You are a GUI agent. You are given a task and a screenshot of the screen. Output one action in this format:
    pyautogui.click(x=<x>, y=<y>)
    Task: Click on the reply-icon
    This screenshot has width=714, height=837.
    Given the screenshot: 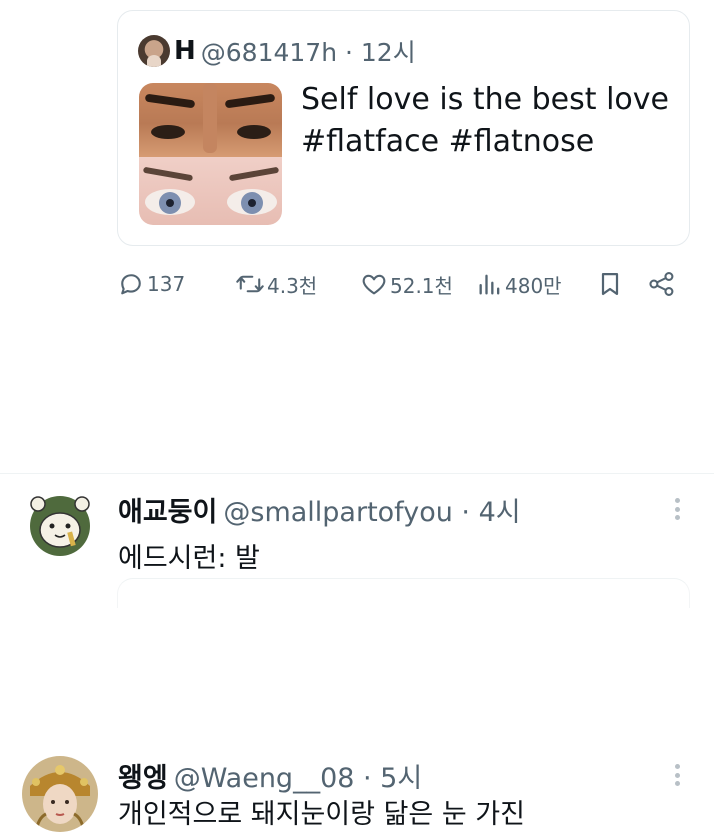 What is the action you would take?
    pyautogui.click(x=131, y=284)
    